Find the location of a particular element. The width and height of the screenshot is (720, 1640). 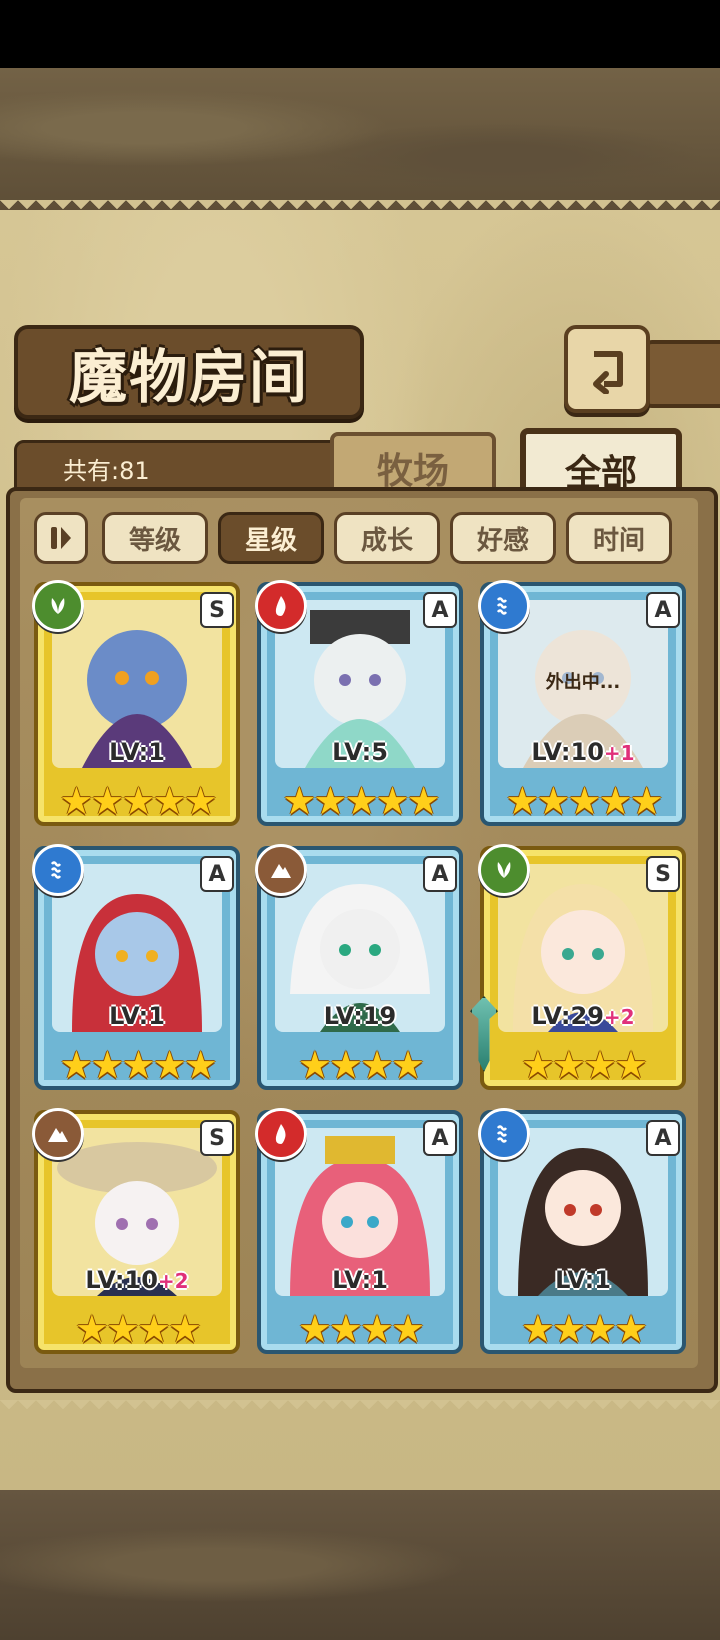

monster-card: A LV:1 ★★★★★ is located at coordinates (136, 967).